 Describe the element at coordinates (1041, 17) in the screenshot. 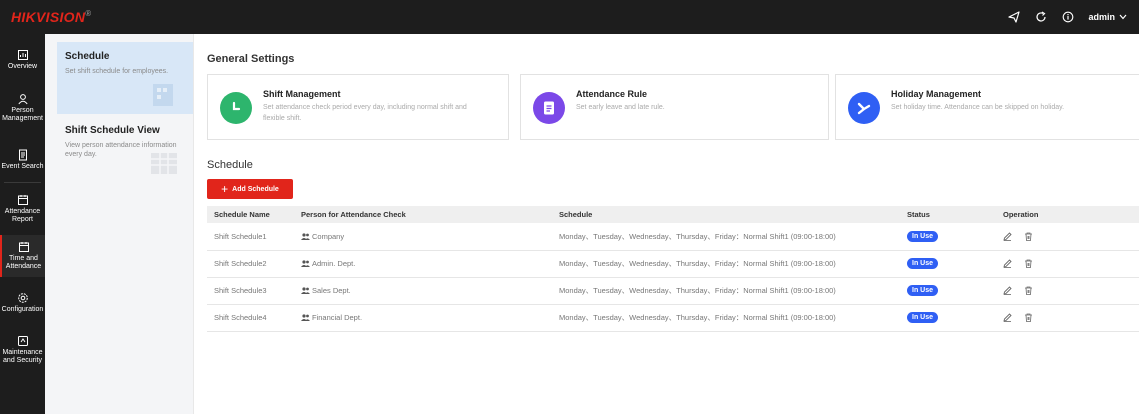

I see `refresh-icon` at that location.